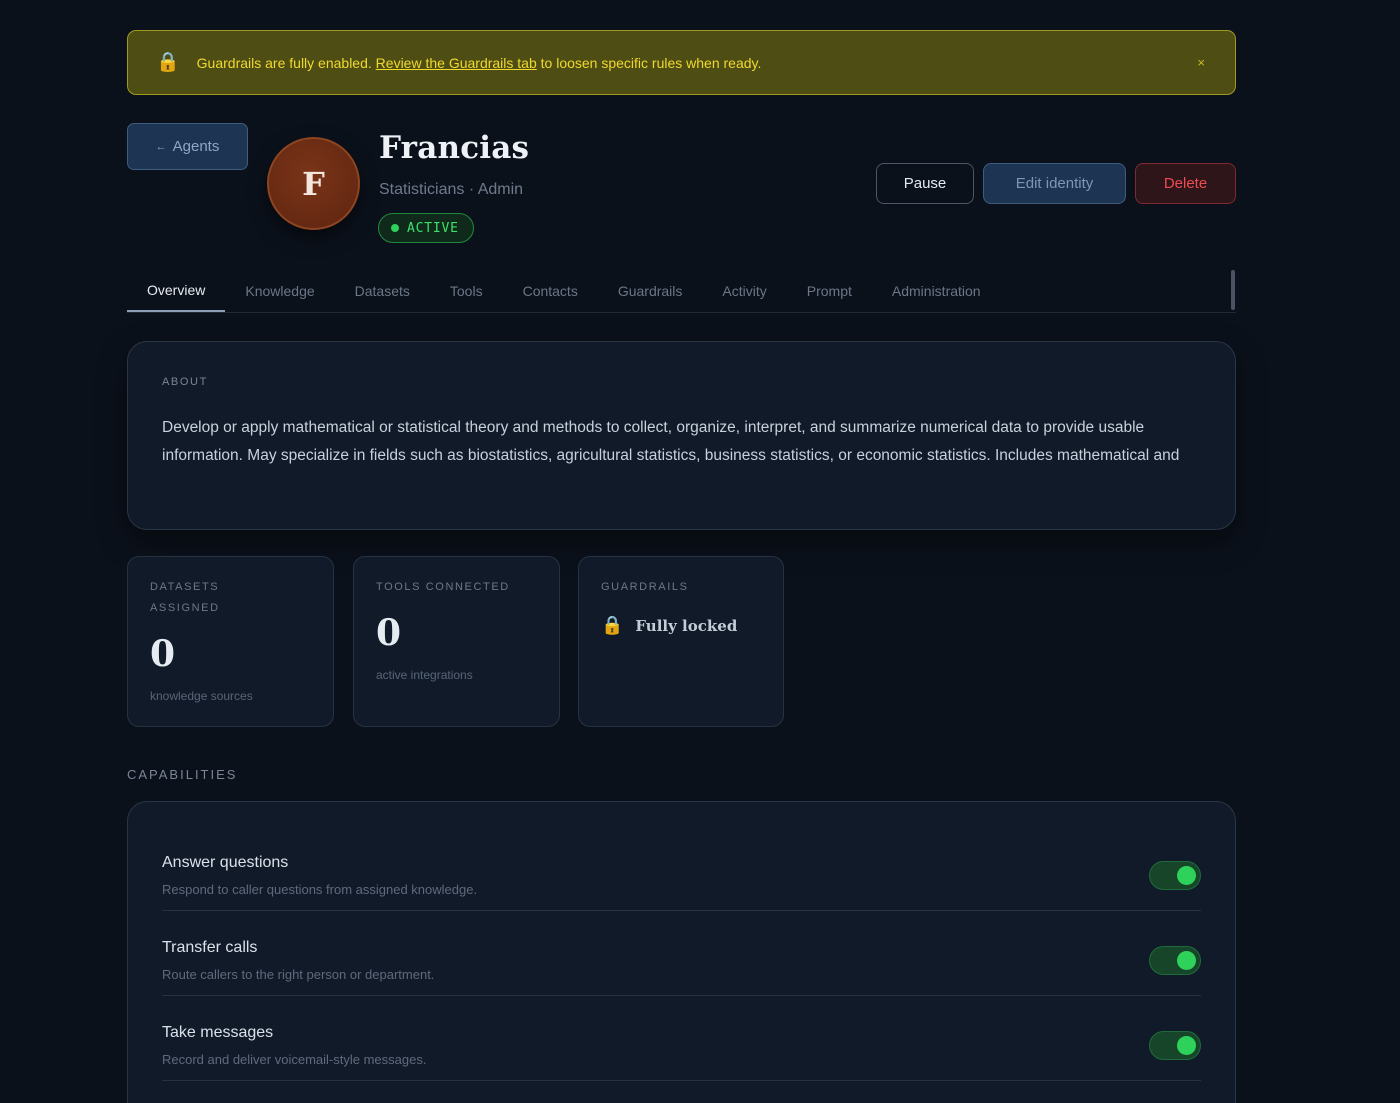 The width and height of the screenshot is (1400, 1103). Describe the element at coordinates (185, 608) in the screenshot. I see `stat-label-line: ASSIGNED` at that location.